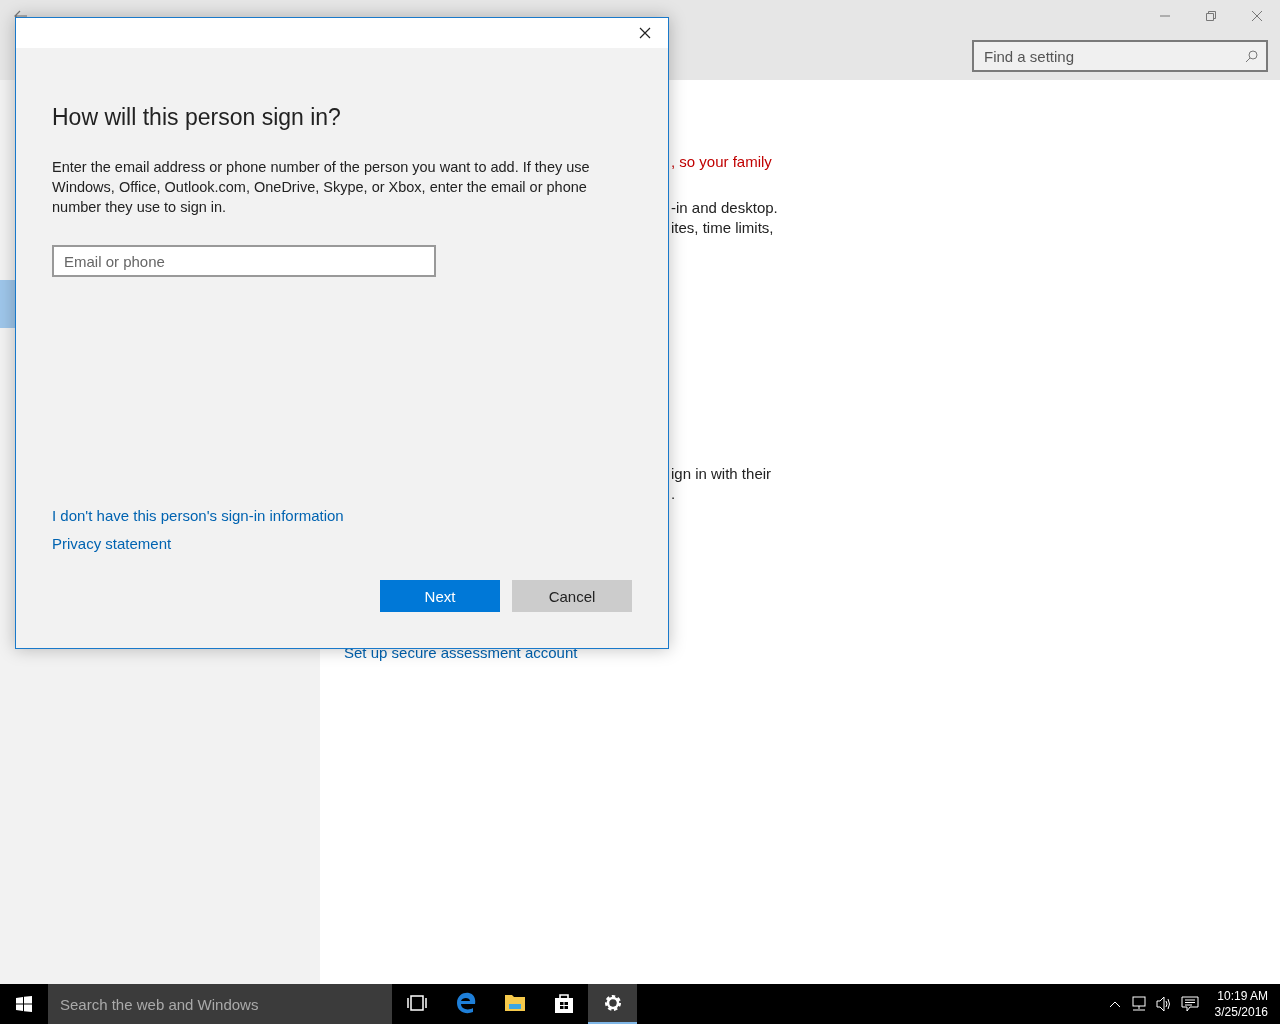 This screenshot has width=1280, height=1024. I want to click on date-text: 3/25/2016, so click(1241, 1012).